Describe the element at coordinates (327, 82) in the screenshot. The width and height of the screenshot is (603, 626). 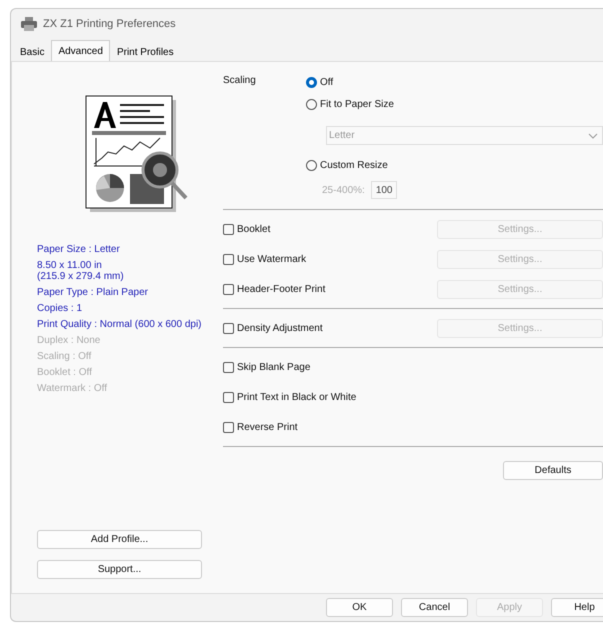
I see `radio-label: Off` at that location.